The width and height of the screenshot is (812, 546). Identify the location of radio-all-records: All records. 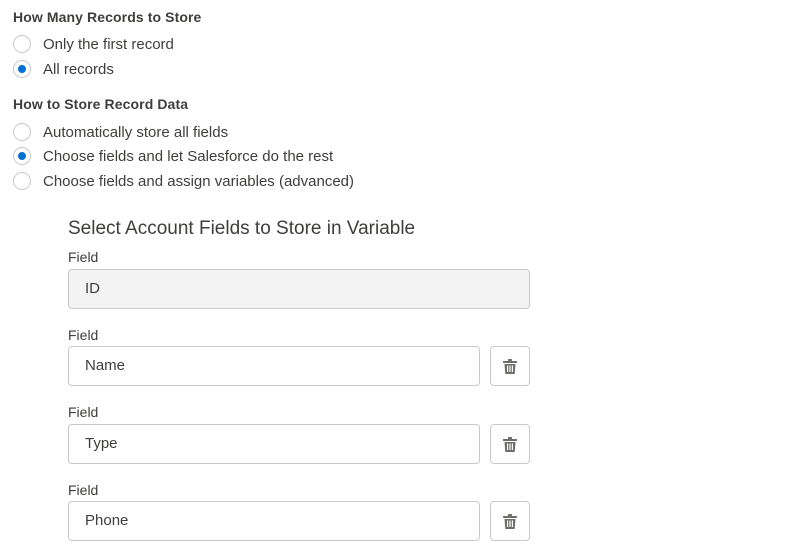
(63, 69).